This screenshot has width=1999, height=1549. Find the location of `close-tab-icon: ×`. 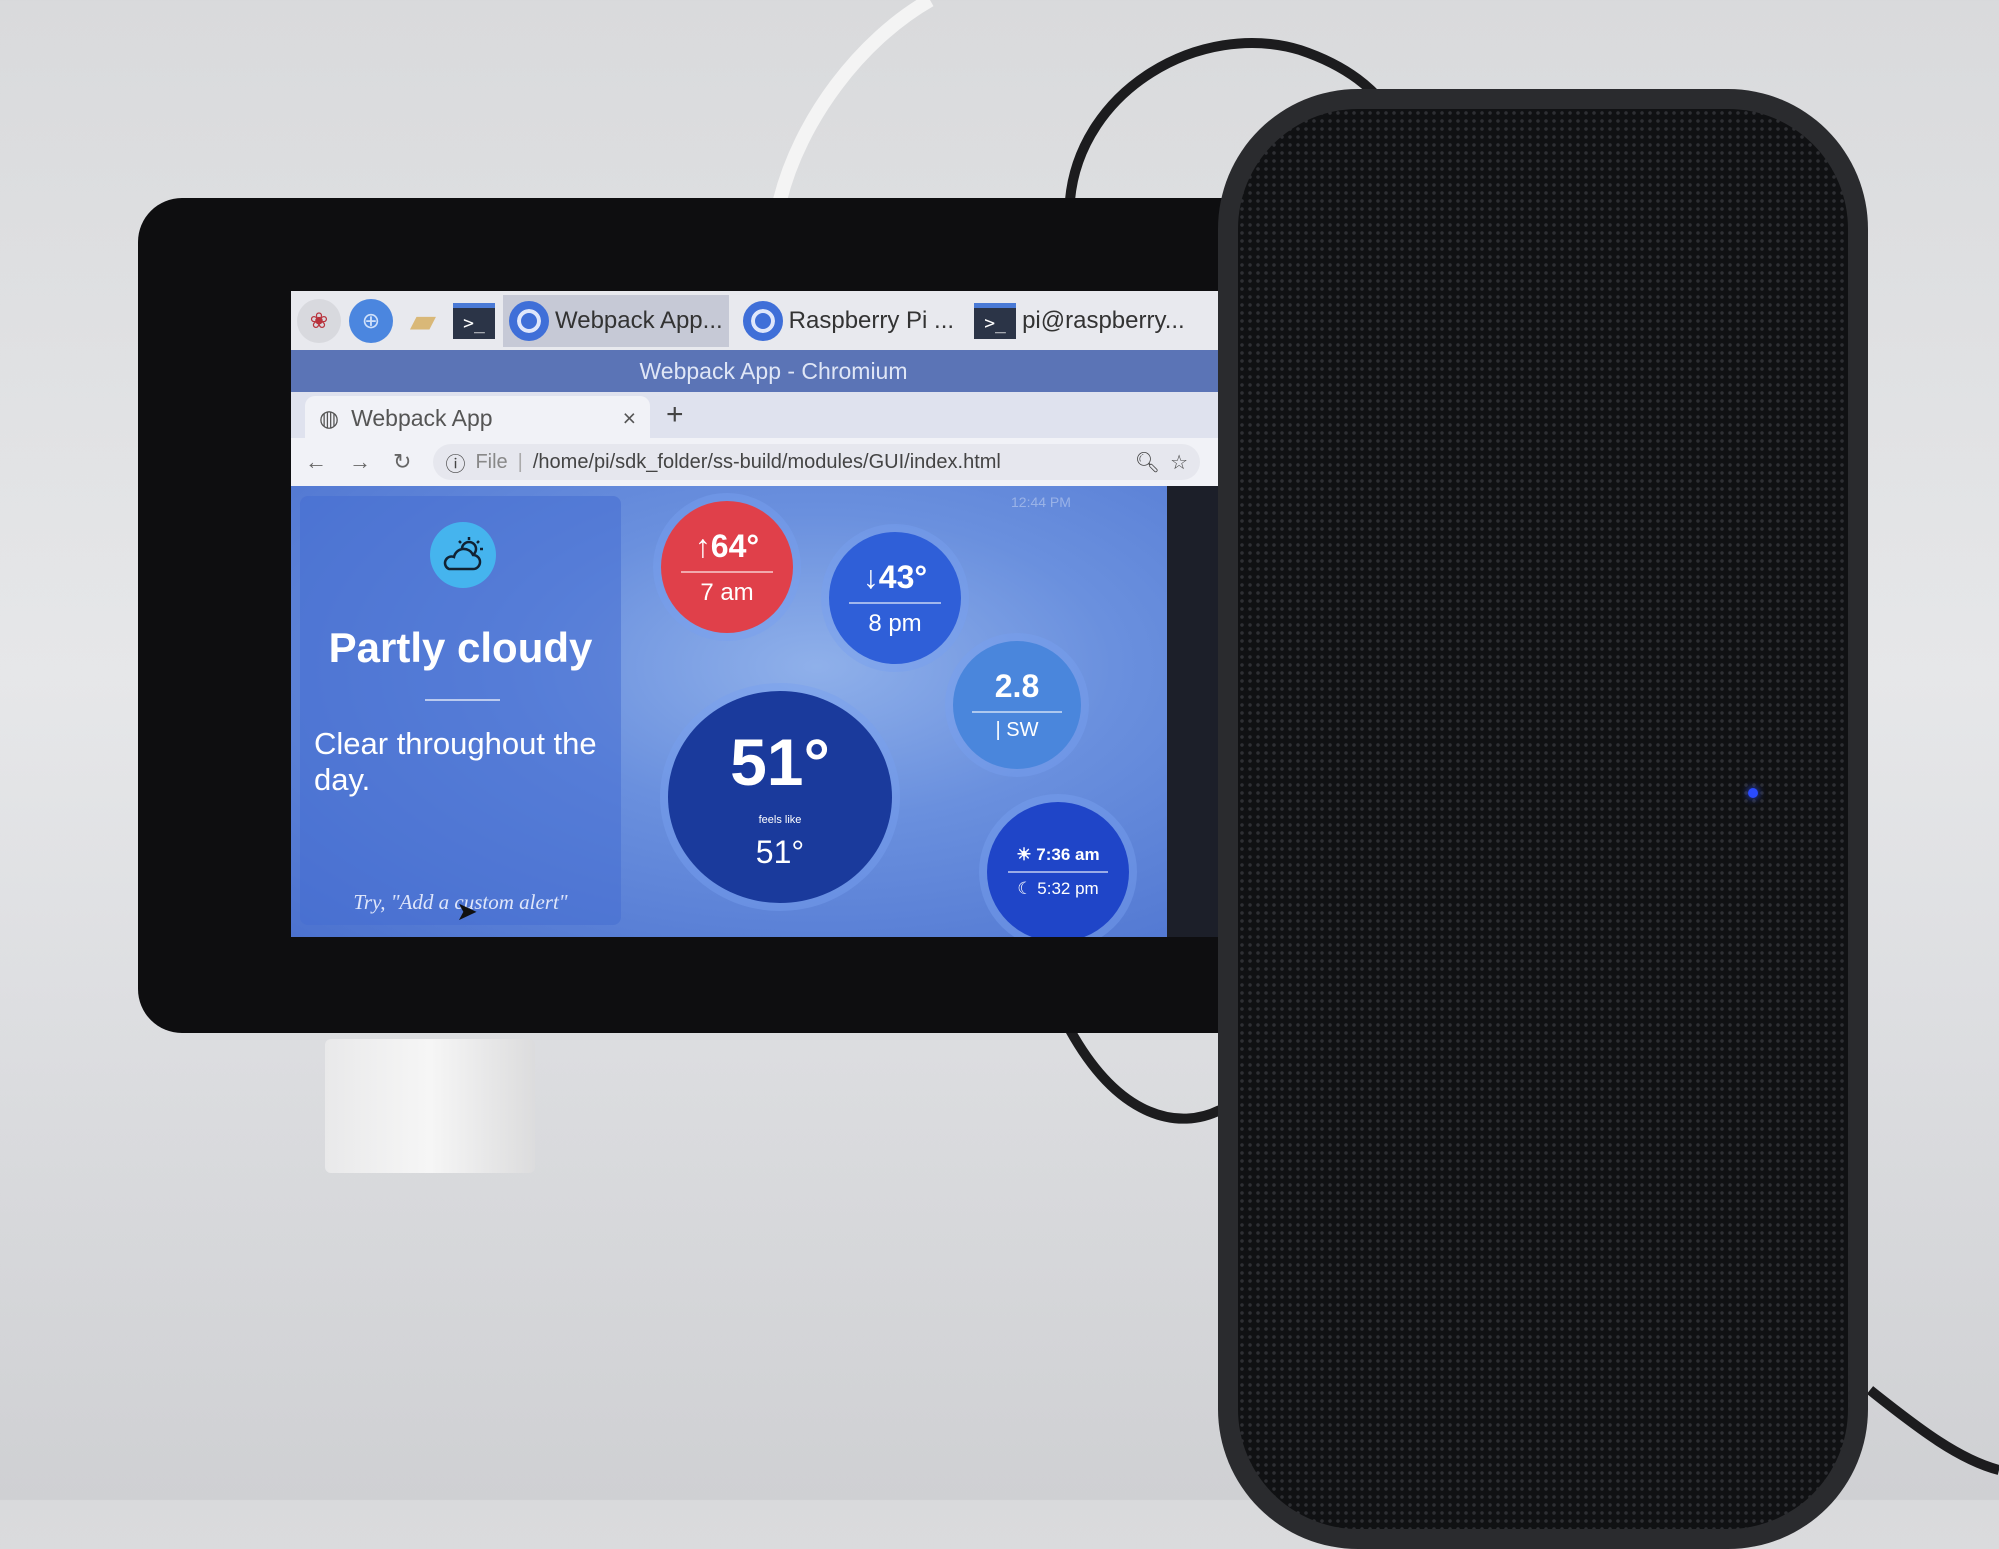

close-tab-icon: × is located at coordinates (629, 418).